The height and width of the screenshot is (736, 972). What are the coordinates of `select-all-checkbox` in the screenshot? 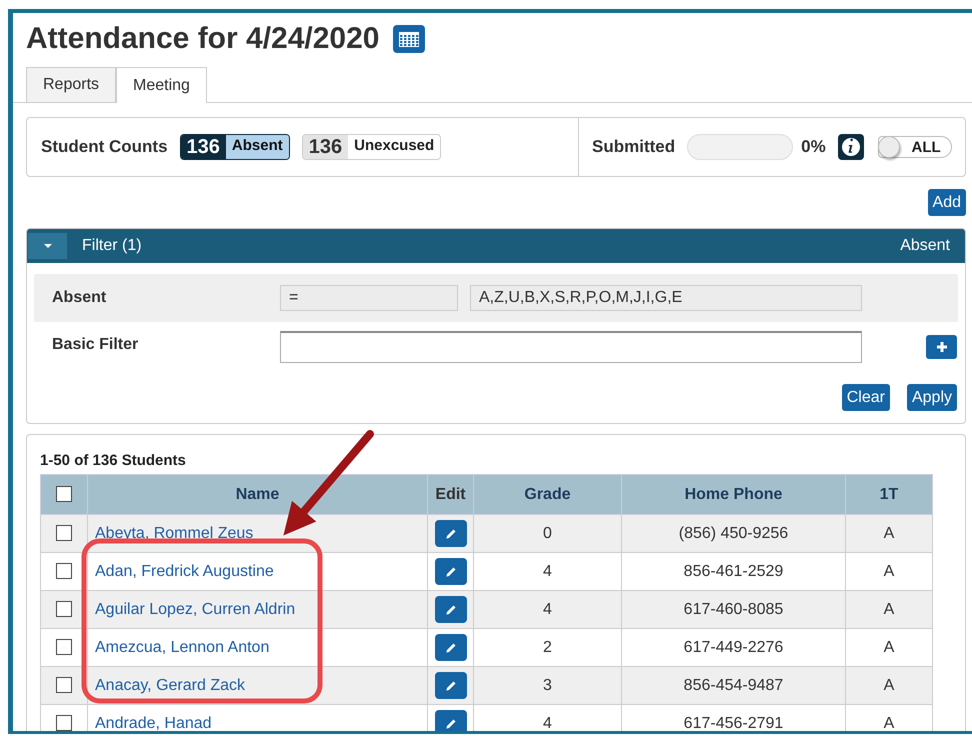 It's located at (64, 494).